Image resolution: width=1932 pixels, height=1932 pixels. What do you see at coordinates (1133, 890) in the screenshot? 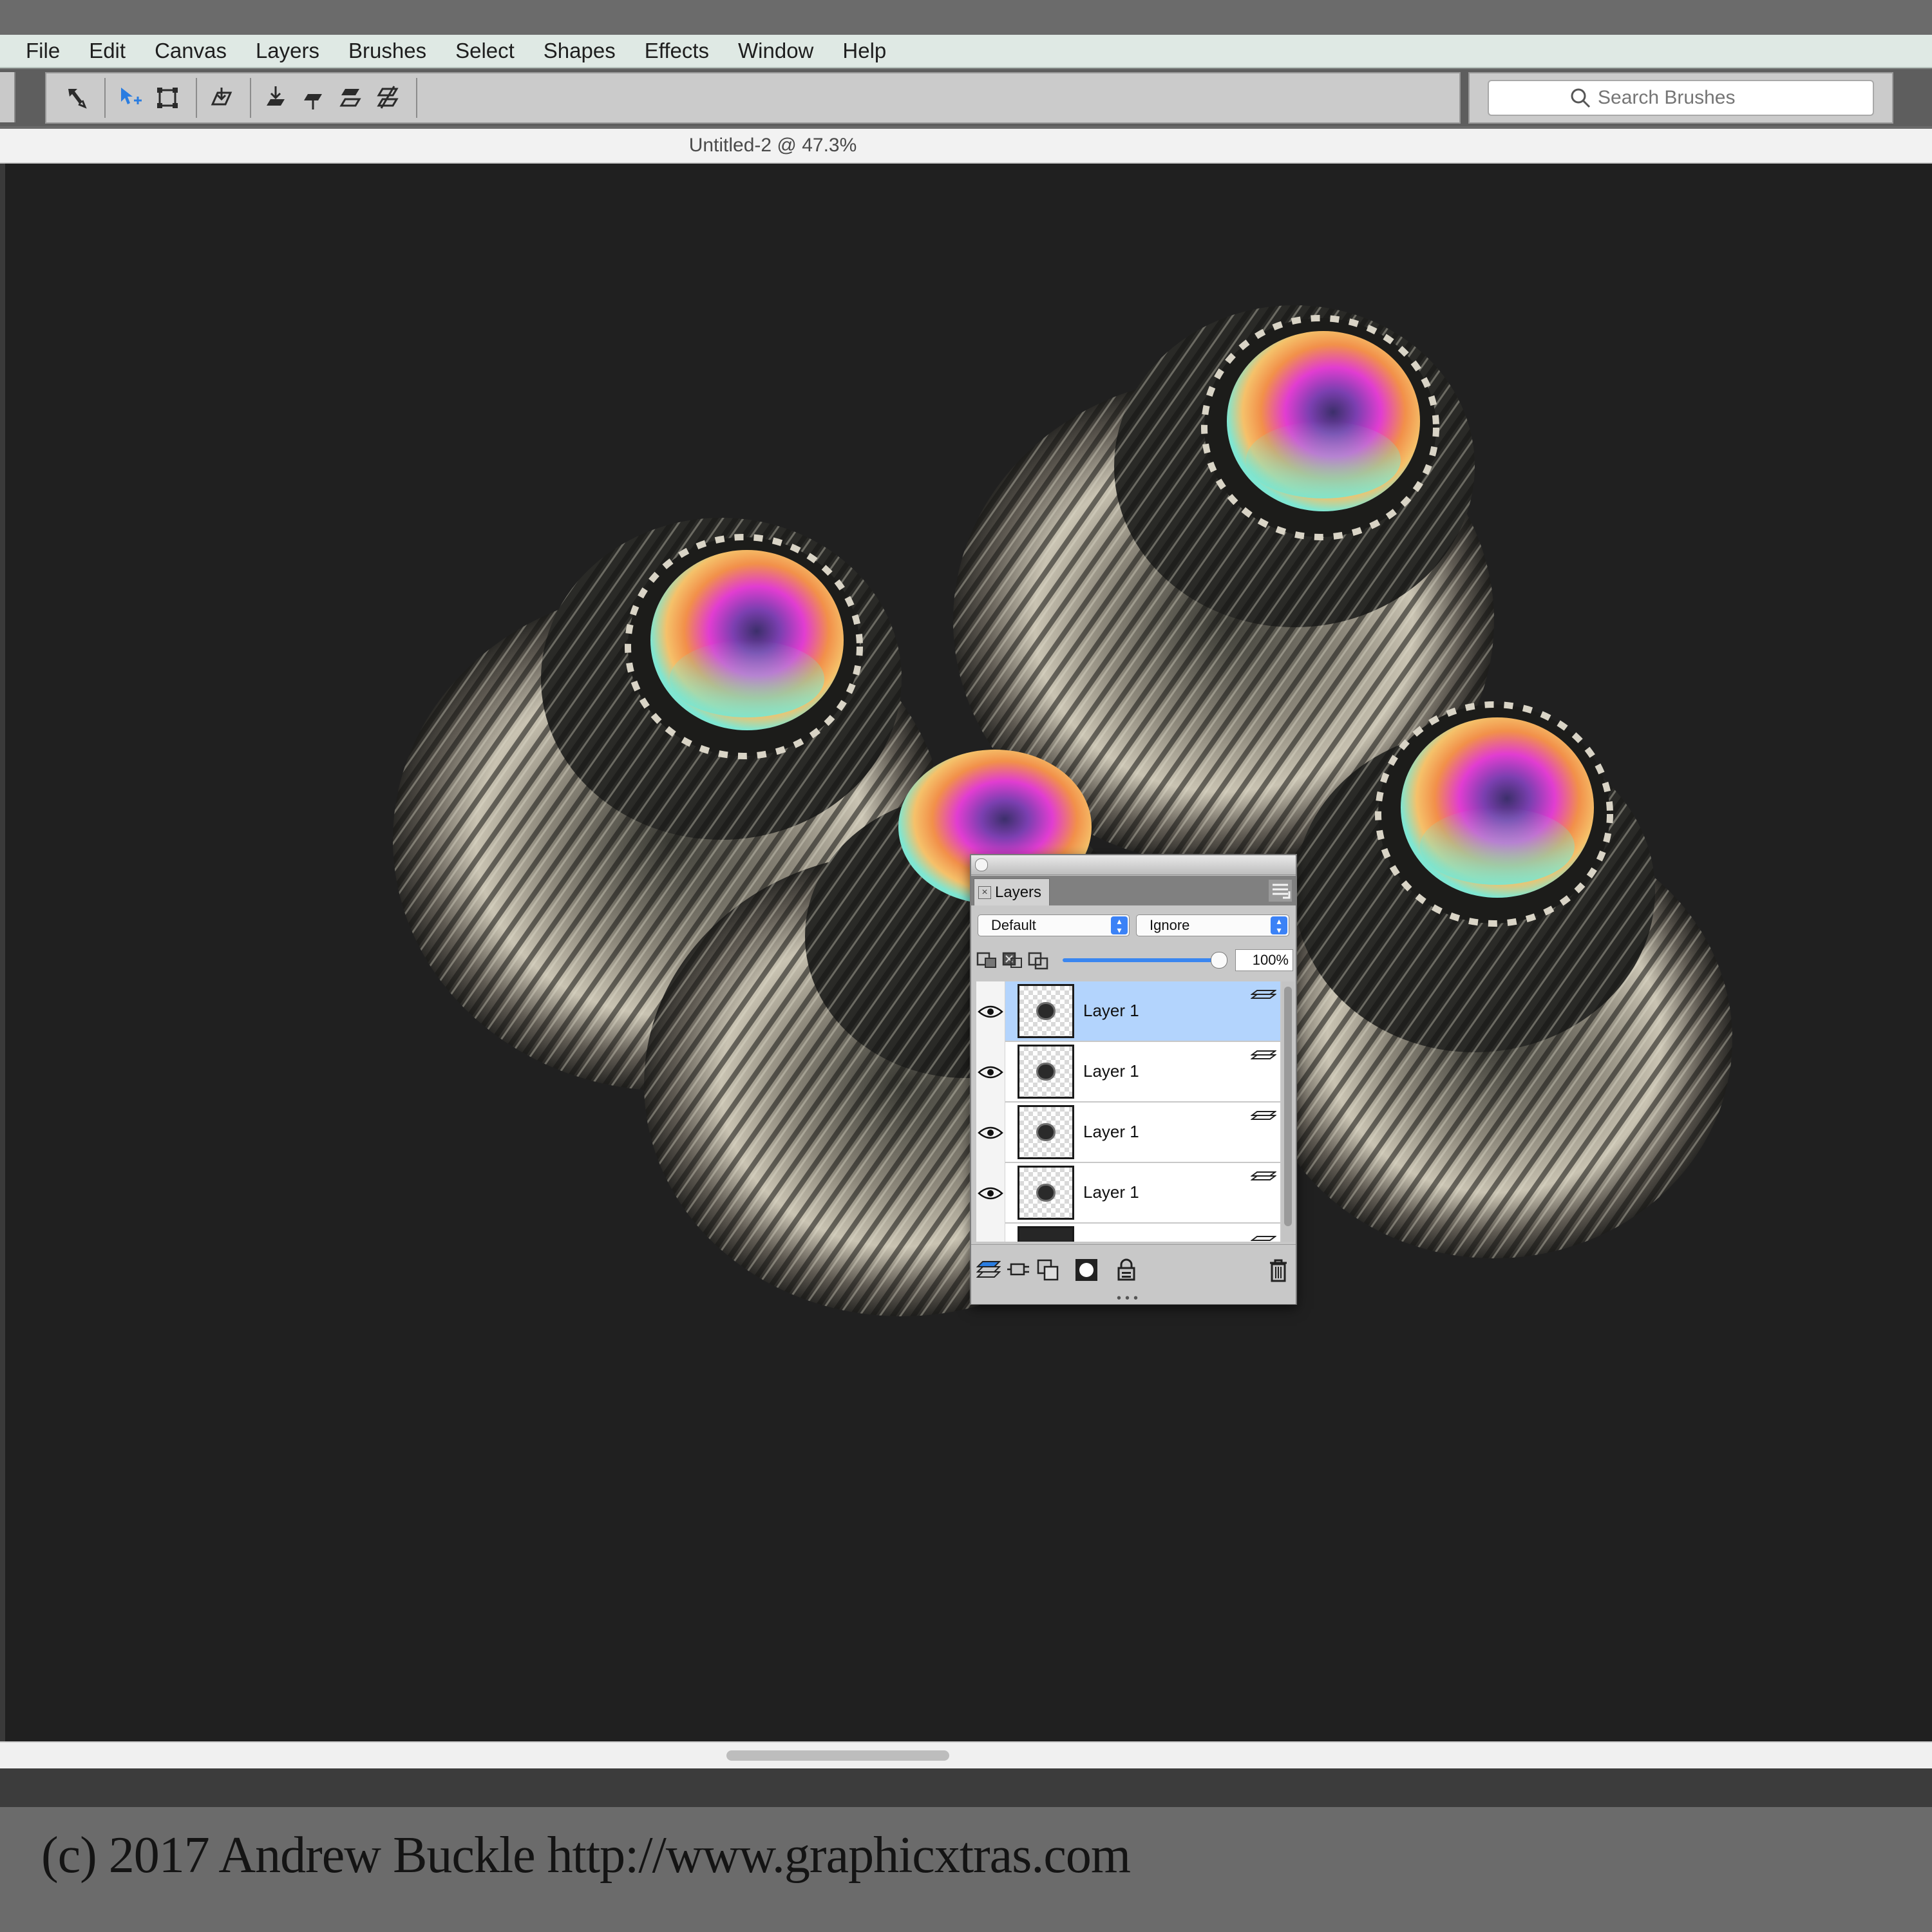
I see `layers-panel-tabrow: × Layers` at bounding box center [1133, 890].